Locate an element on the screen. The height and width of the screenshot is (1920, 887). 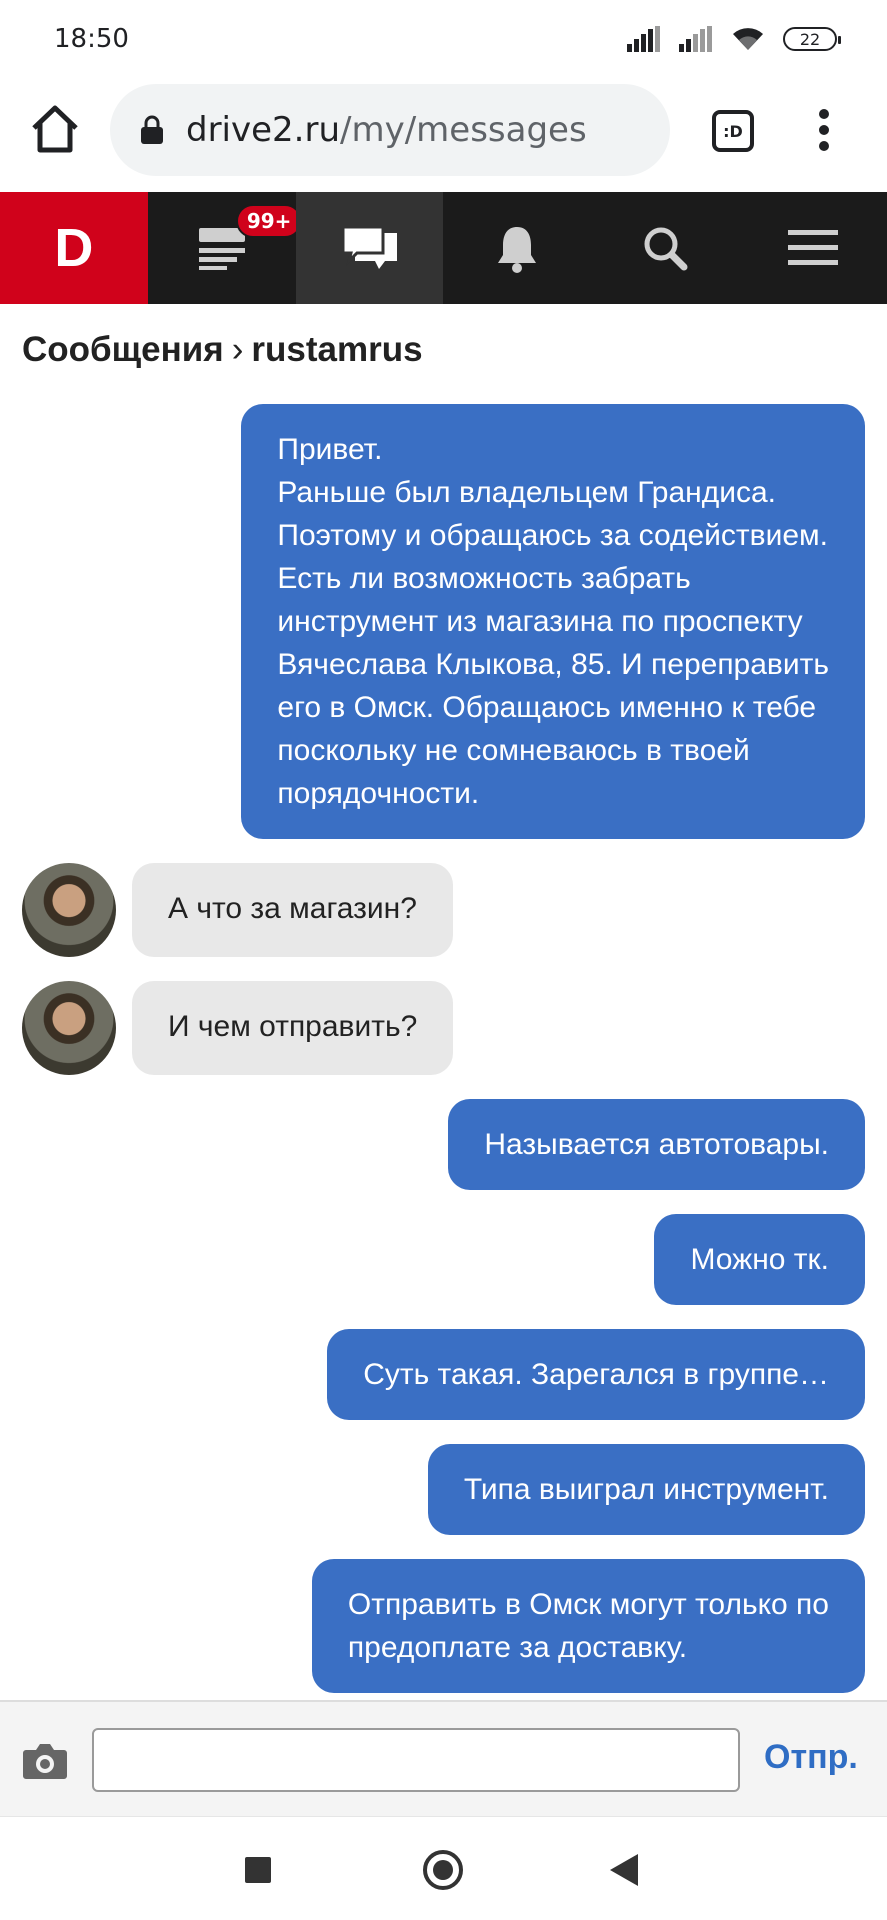
home-circle-icon is located at coordinates (443, 1870).